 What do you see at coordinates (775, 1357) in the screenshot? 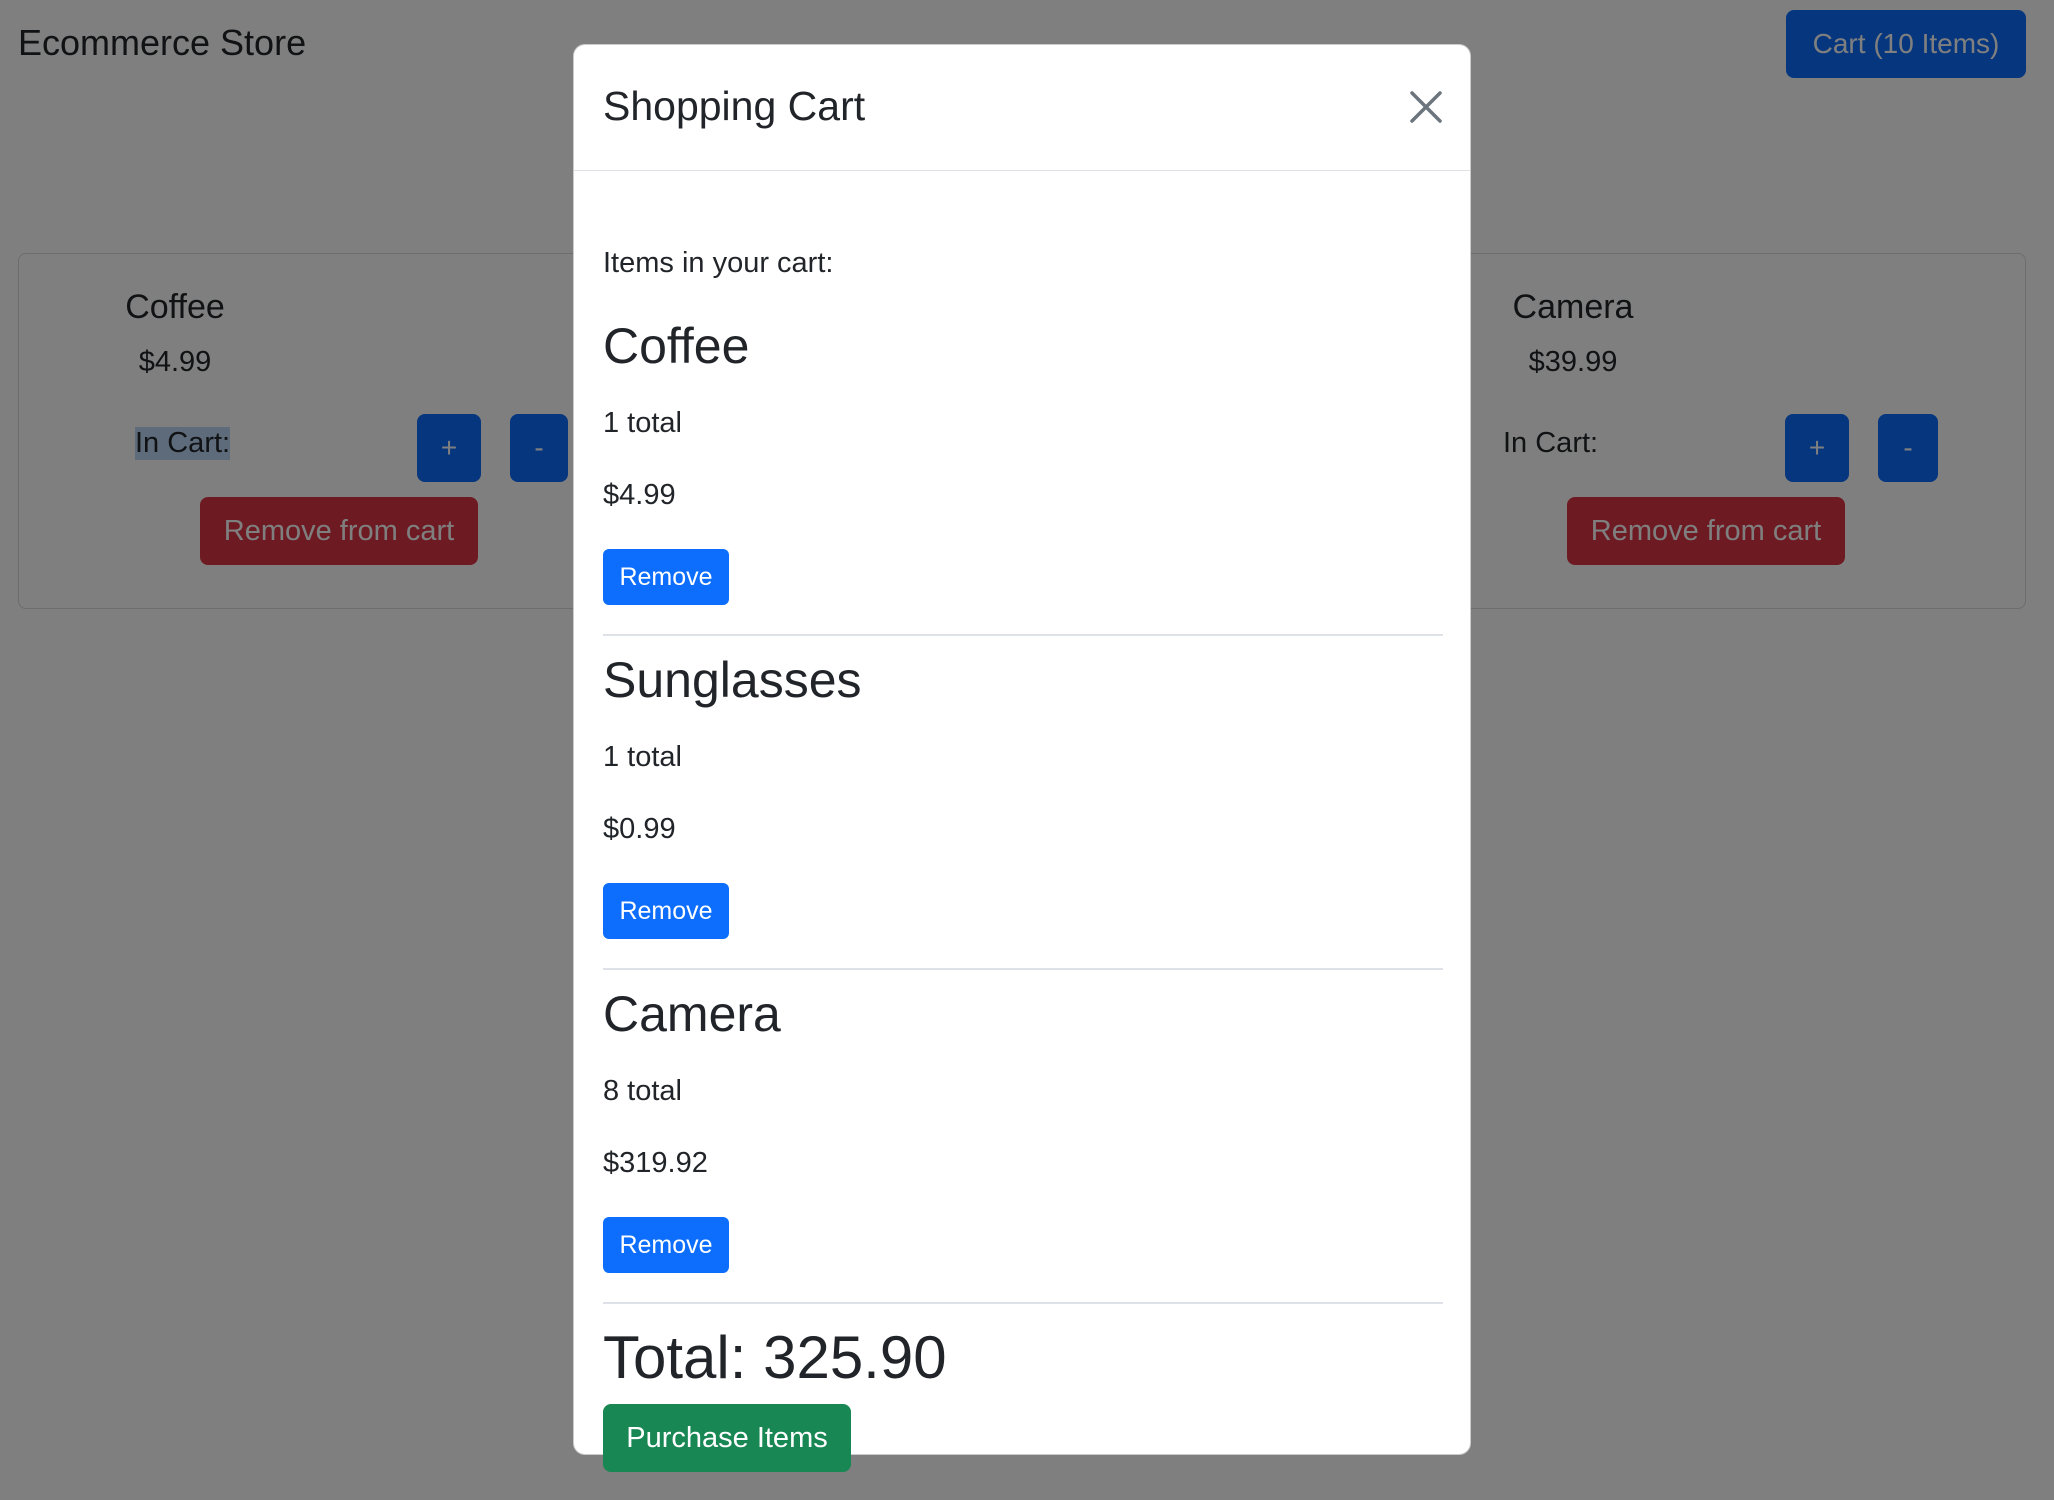
I see `cart-total: Total: 325.90` at bounding box center [775, 1357].